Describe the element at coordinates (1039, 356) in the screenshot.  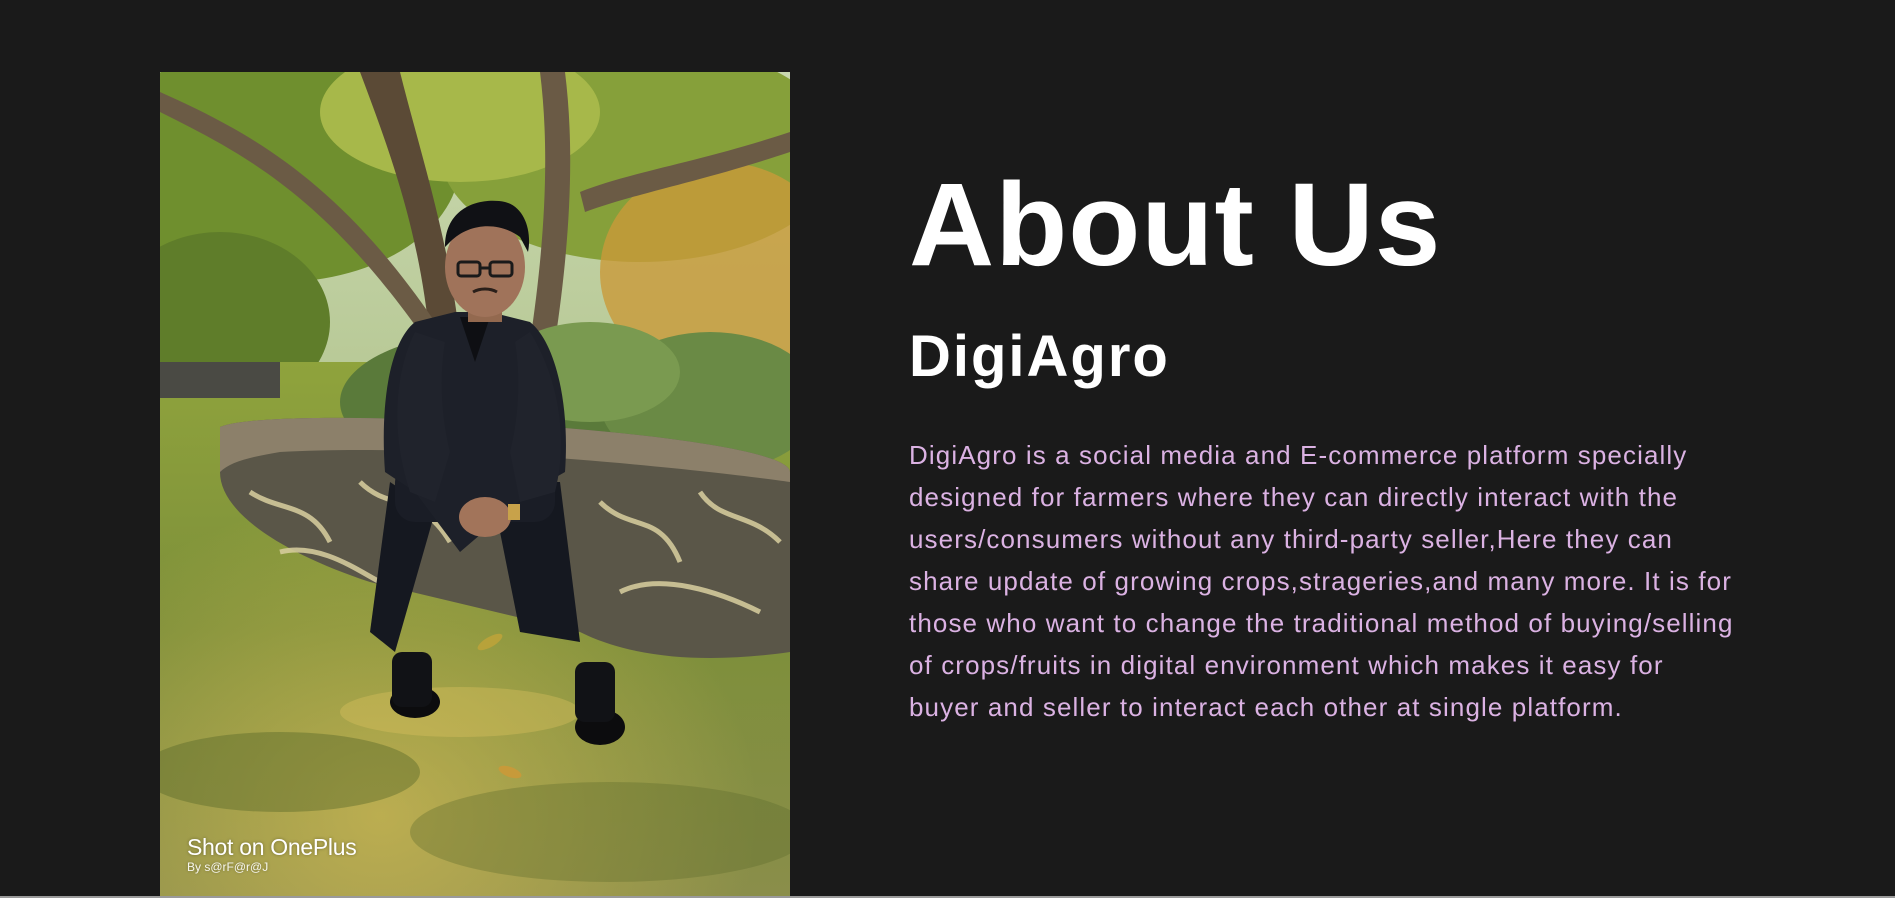
I see `brand-subtitle: DigiAgro` at that location.